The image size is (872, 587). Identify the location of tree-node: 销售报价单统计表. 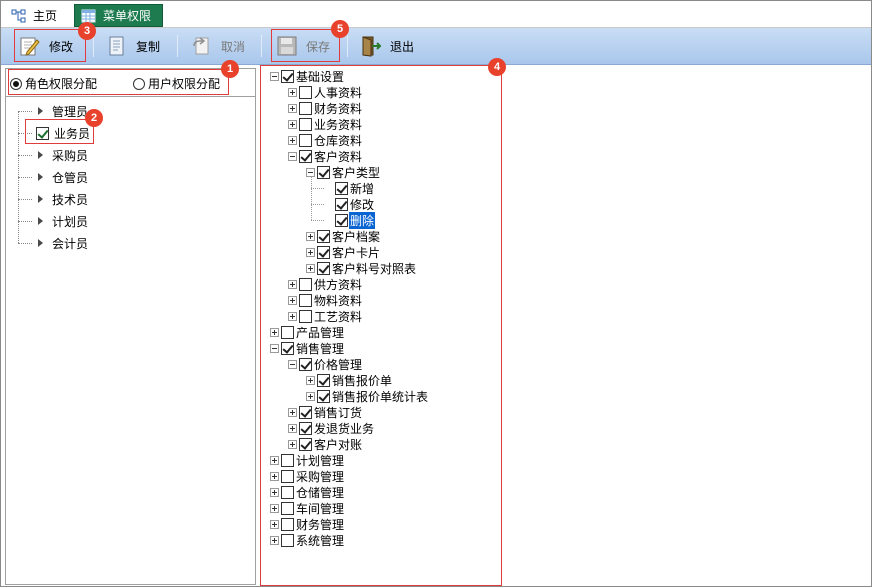
(367, 396).